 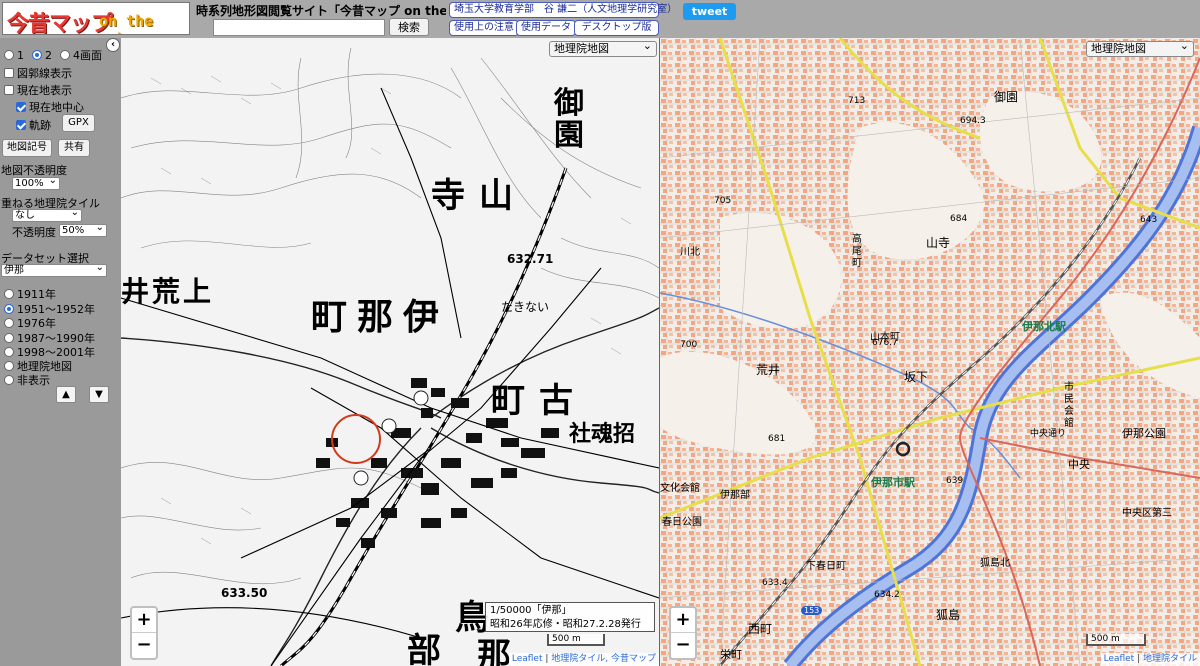 What do you see at coordinates (735, 495) in the screenshot?
I see `gsi-label-inabu: 伊那部` at bounding box center [735, 495].